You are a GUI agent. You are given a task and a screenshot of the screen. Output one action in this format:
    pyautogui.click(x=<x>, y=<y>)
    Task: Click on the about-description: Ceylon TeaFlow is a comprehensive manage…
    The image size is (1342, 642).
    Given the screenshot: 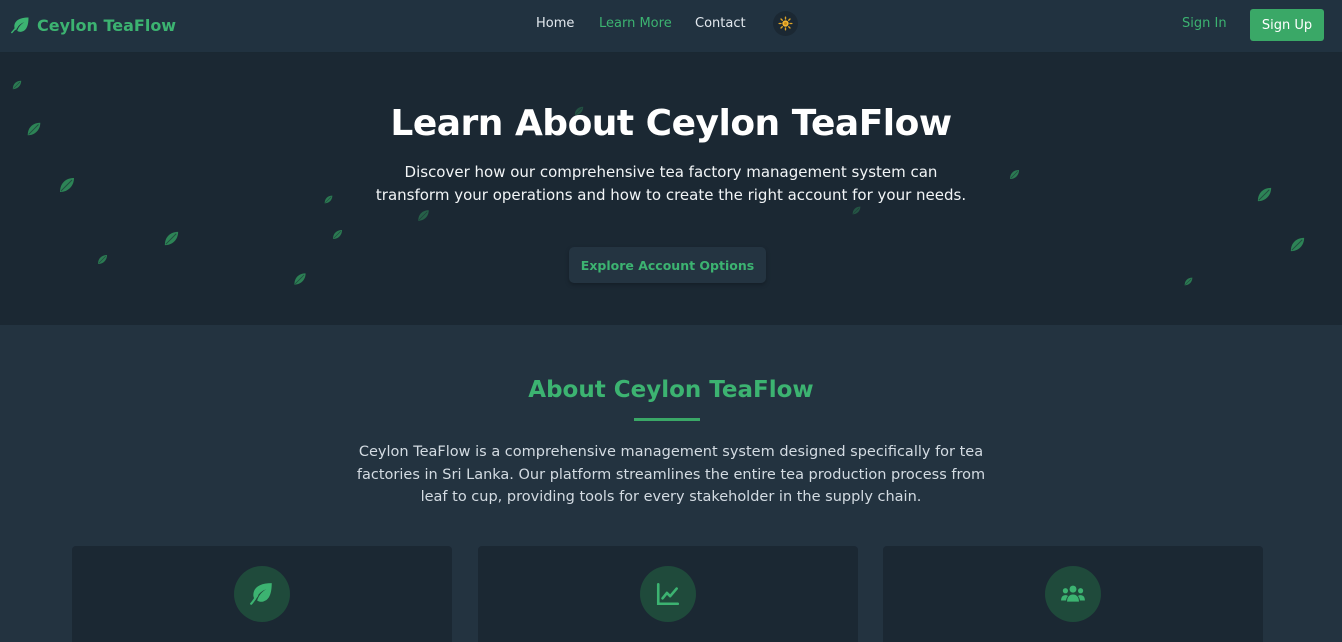 What is the action you would take?
    pyautogui.click(x=671, y=474)
    